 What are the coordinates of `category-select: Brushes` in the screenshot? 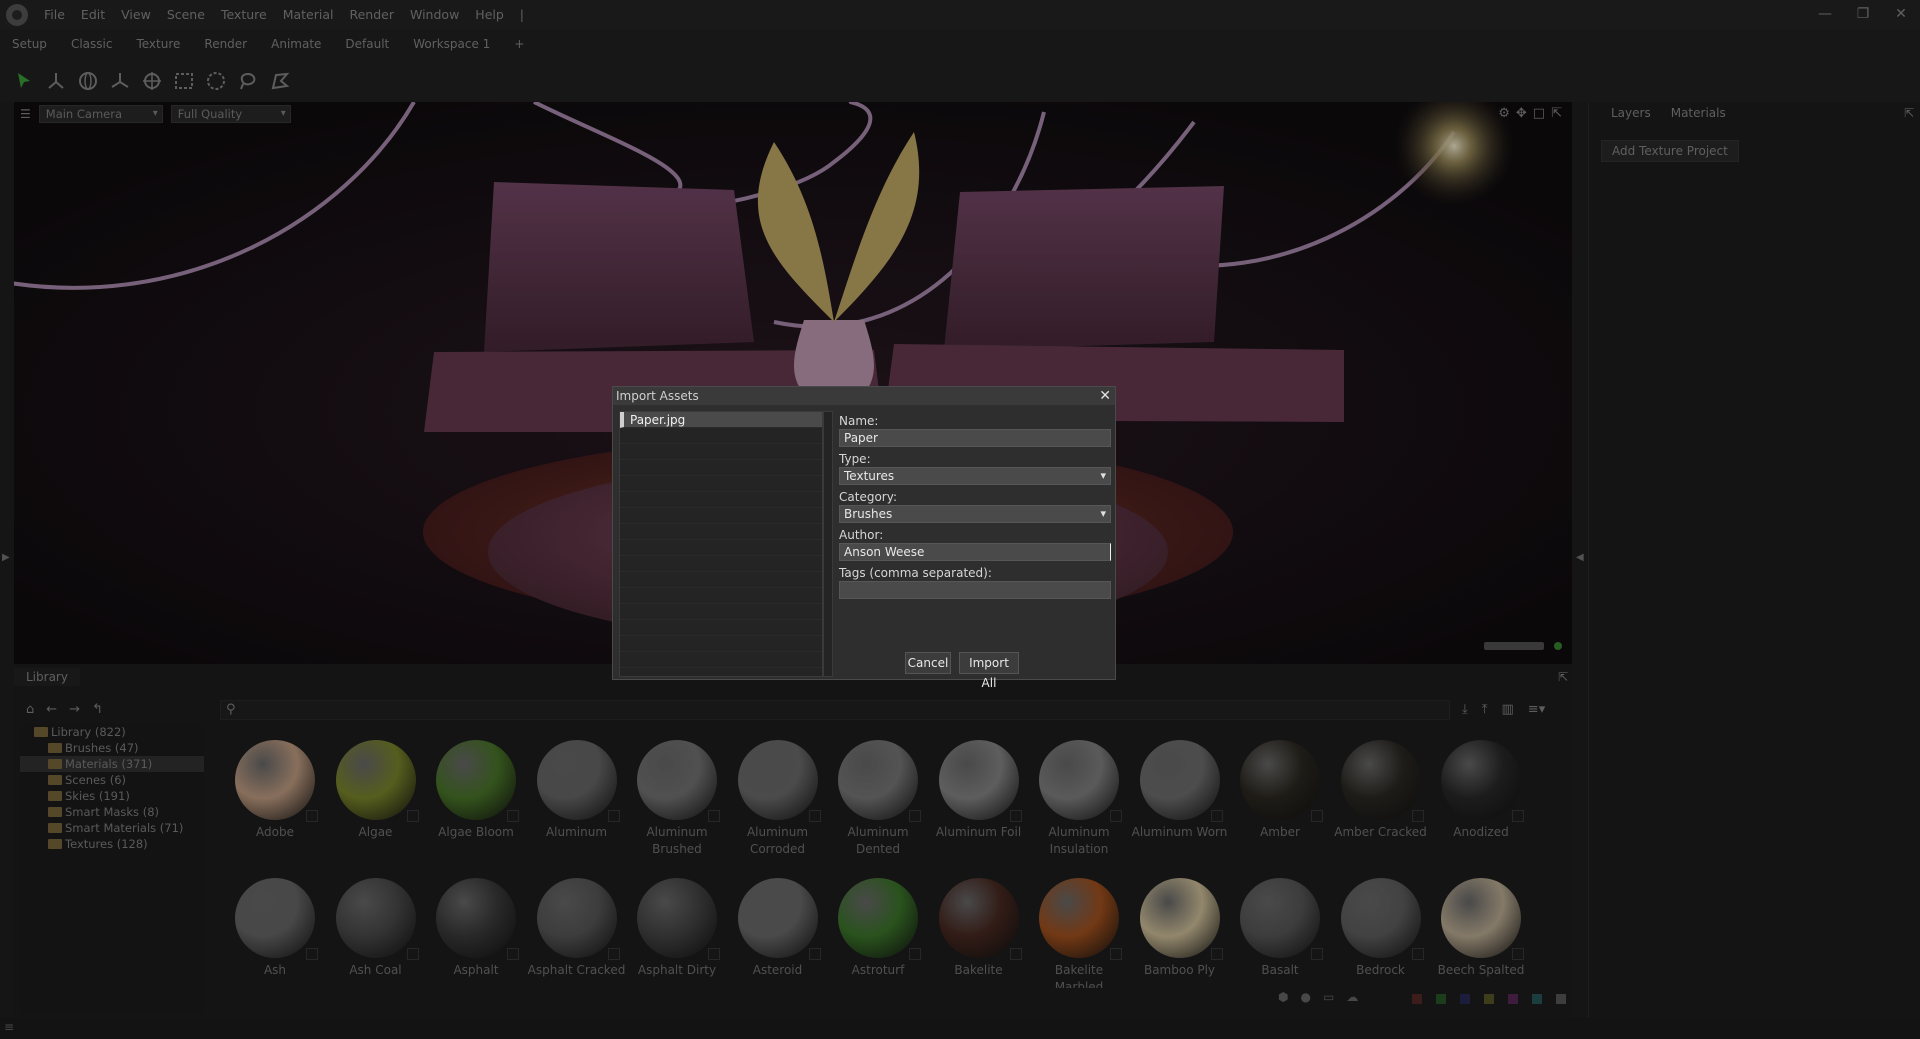 It's located at (975, 514).